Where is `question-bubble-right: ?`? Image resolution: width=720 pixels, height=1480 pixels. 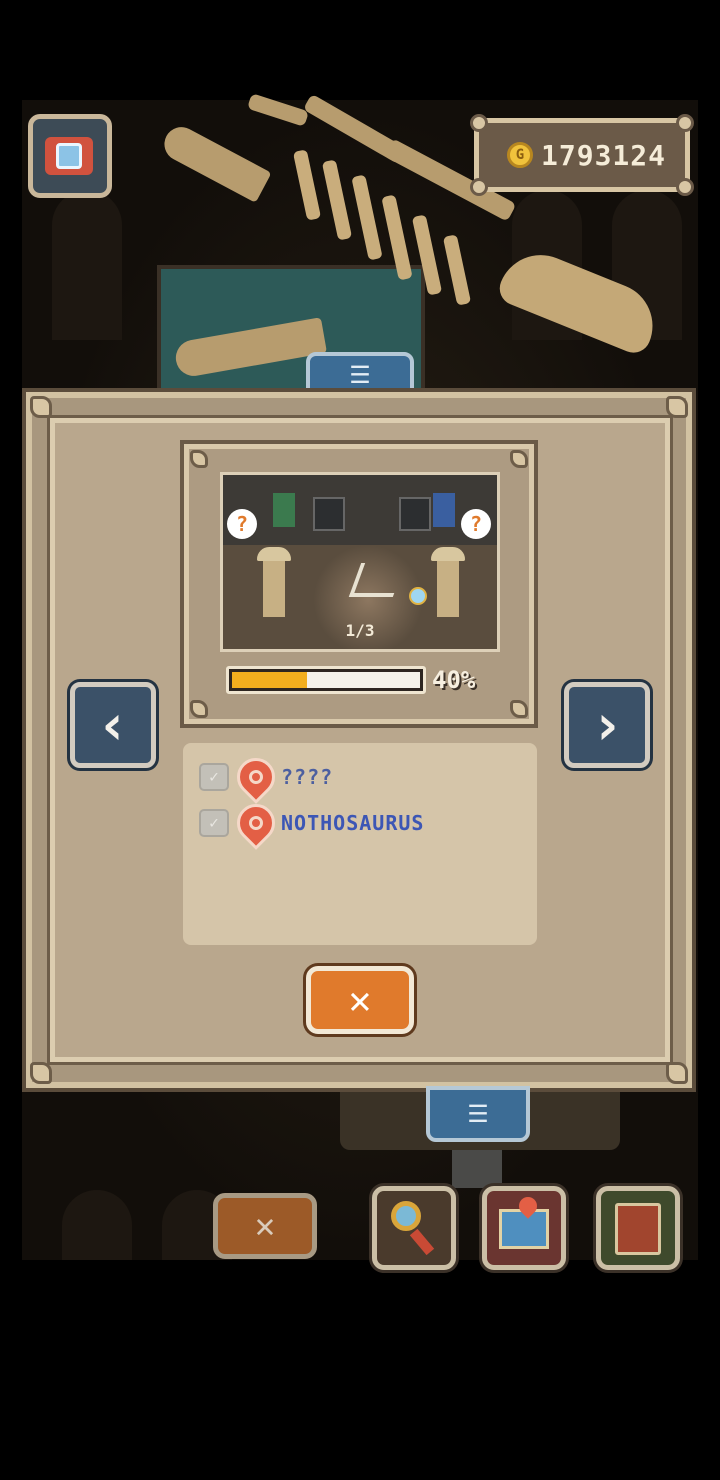 question-bubble-right: ? is located at coordinates (476, 524).